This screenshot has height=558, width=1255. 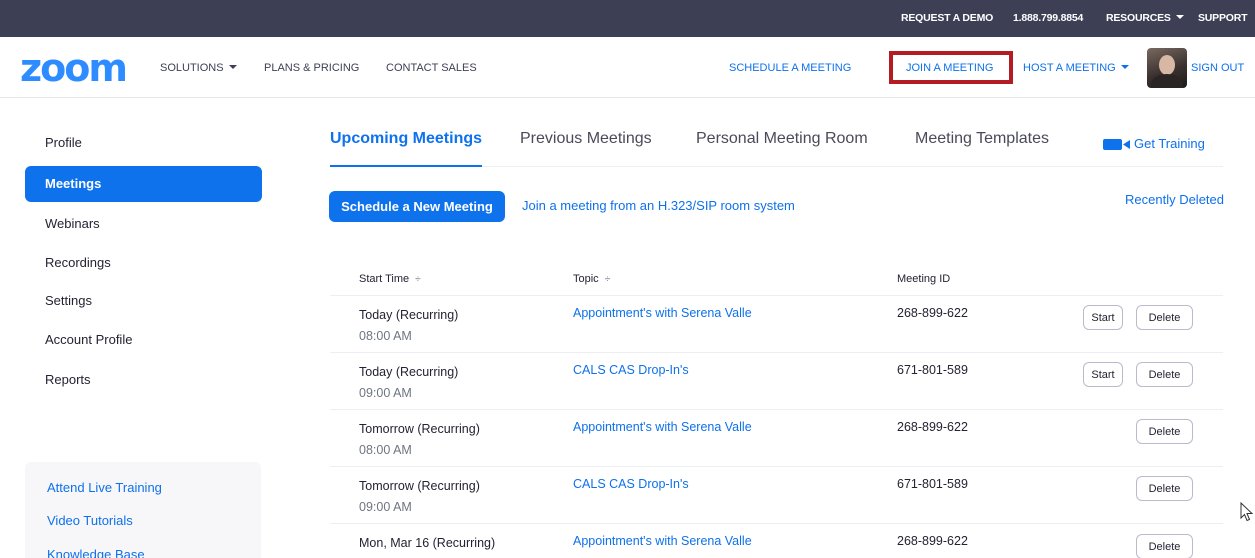 I want to click on topic-header: Topic ÷, so click(x=591, y=279).